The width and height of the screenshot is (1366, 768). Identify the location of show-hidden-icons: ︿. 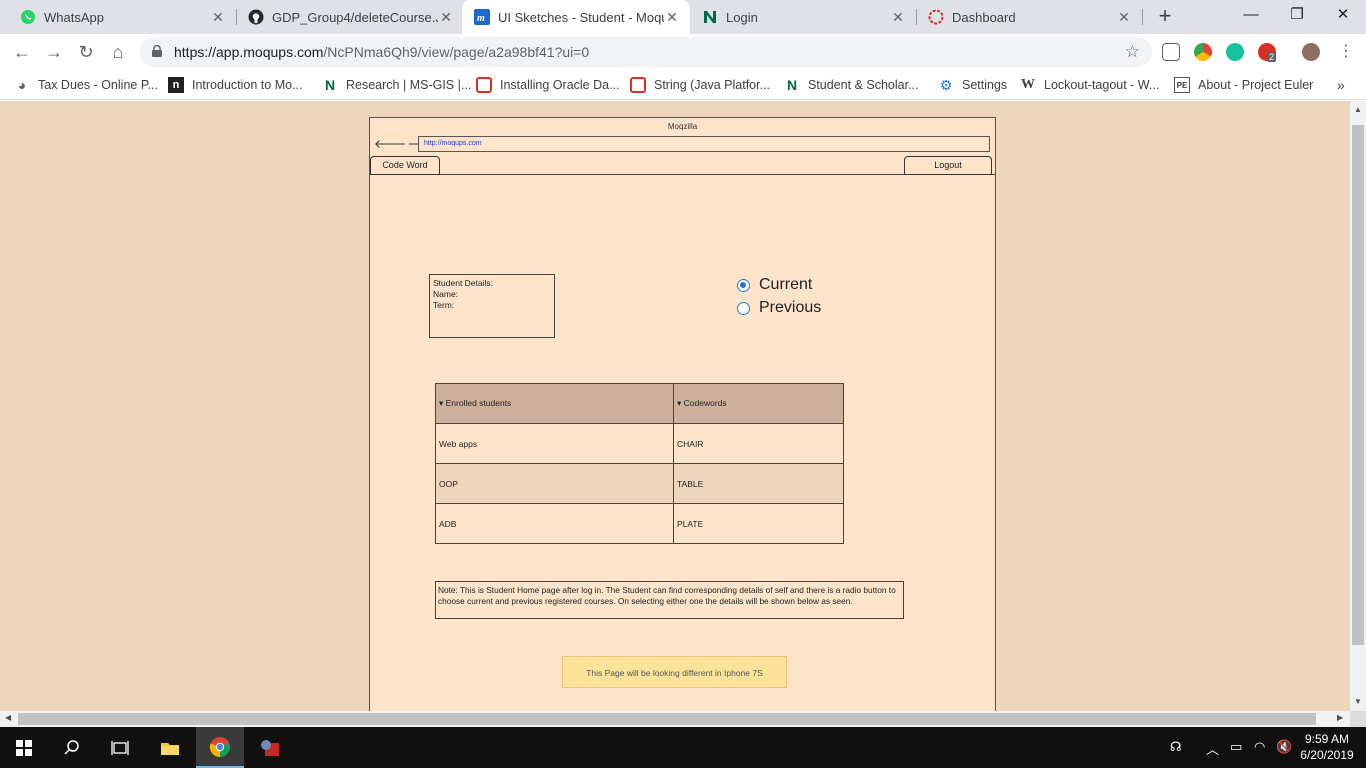
(1212, 748).